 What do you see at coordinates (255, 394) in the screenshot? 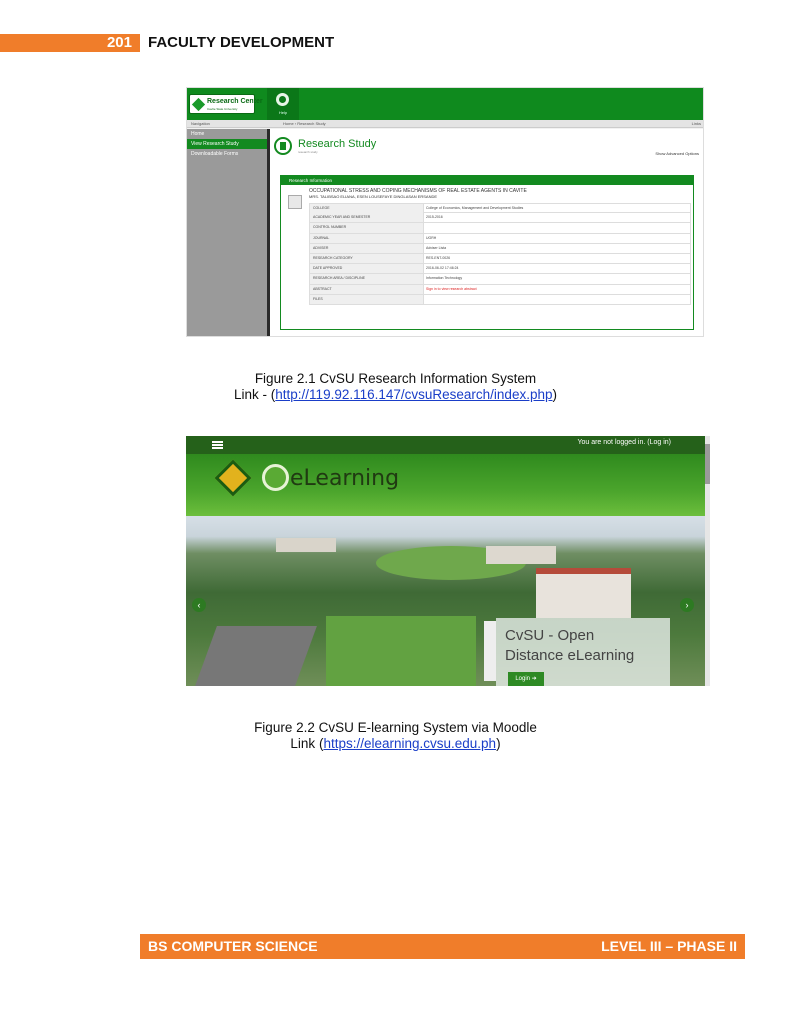
I see `link-prefix: Link - (` at bounding box center [255, 394].